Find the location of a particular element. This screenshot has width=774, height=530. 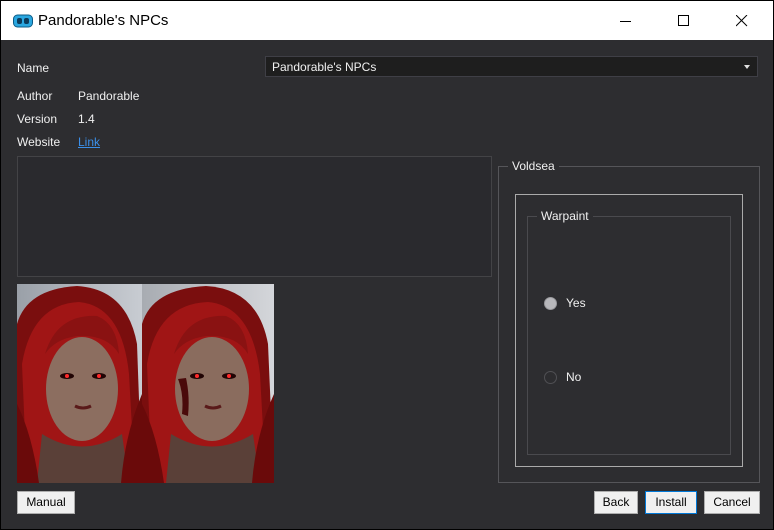

radio-no is located at coordinates (550, 377).